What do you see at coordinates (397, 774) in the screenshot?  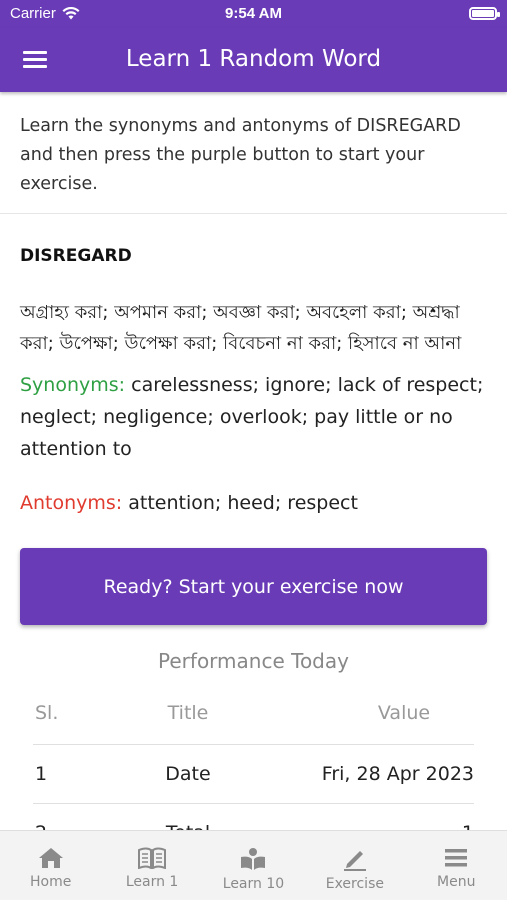 I see `cell-value: Fri, 28 Apr 2023` at bounding box center [397, 774].